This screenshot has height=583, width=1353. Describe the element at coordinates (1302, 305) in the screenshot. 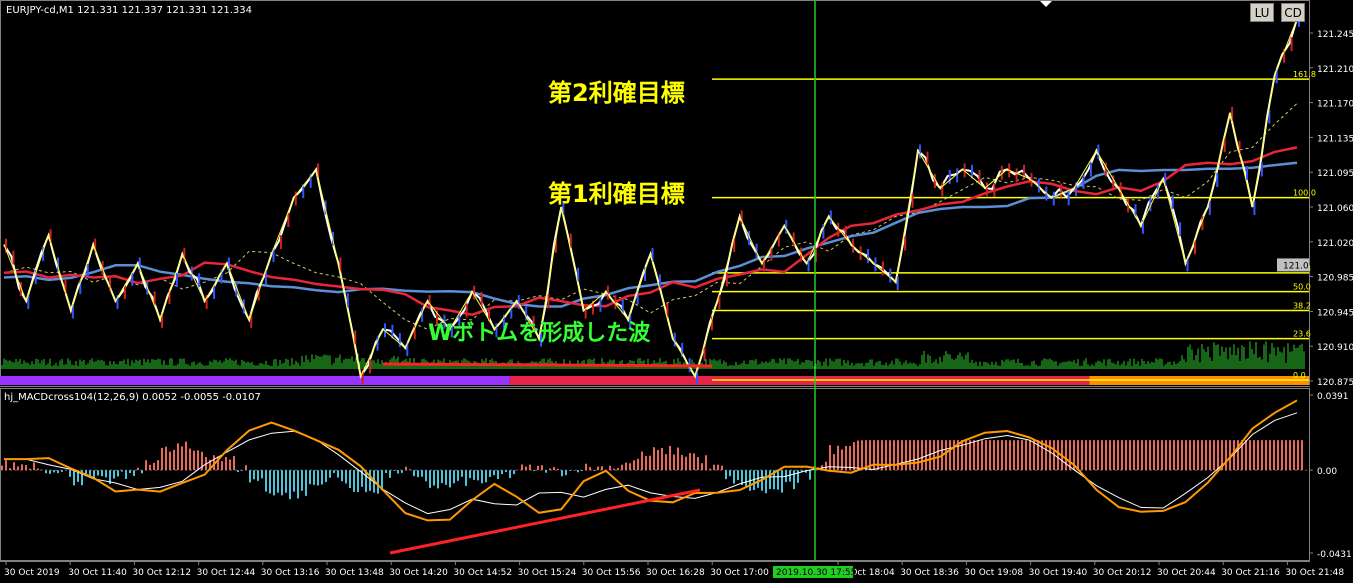

I see `fib-level-label: 38.2` at that location.